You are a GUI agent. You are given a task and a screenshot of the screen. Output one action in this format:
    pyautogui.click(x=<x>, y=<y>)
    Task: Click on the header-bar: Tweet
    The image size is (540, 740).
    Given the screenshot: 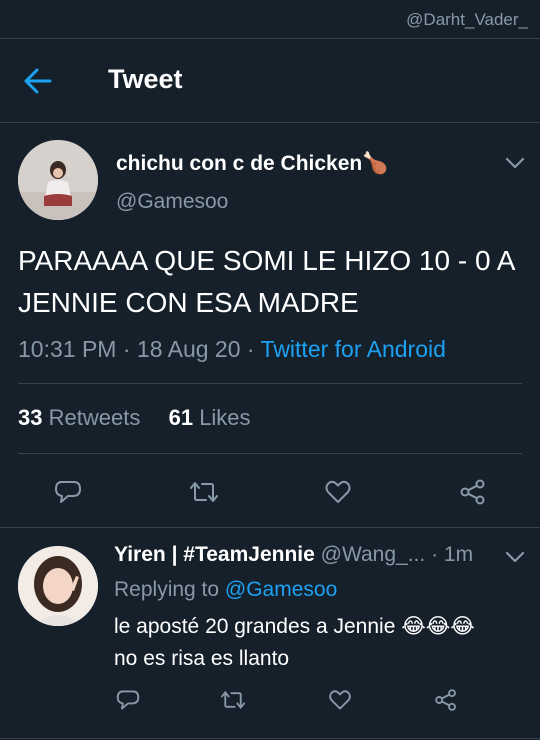 What is the action you would take?
    pyautogui.click(x=270, y=81)
    